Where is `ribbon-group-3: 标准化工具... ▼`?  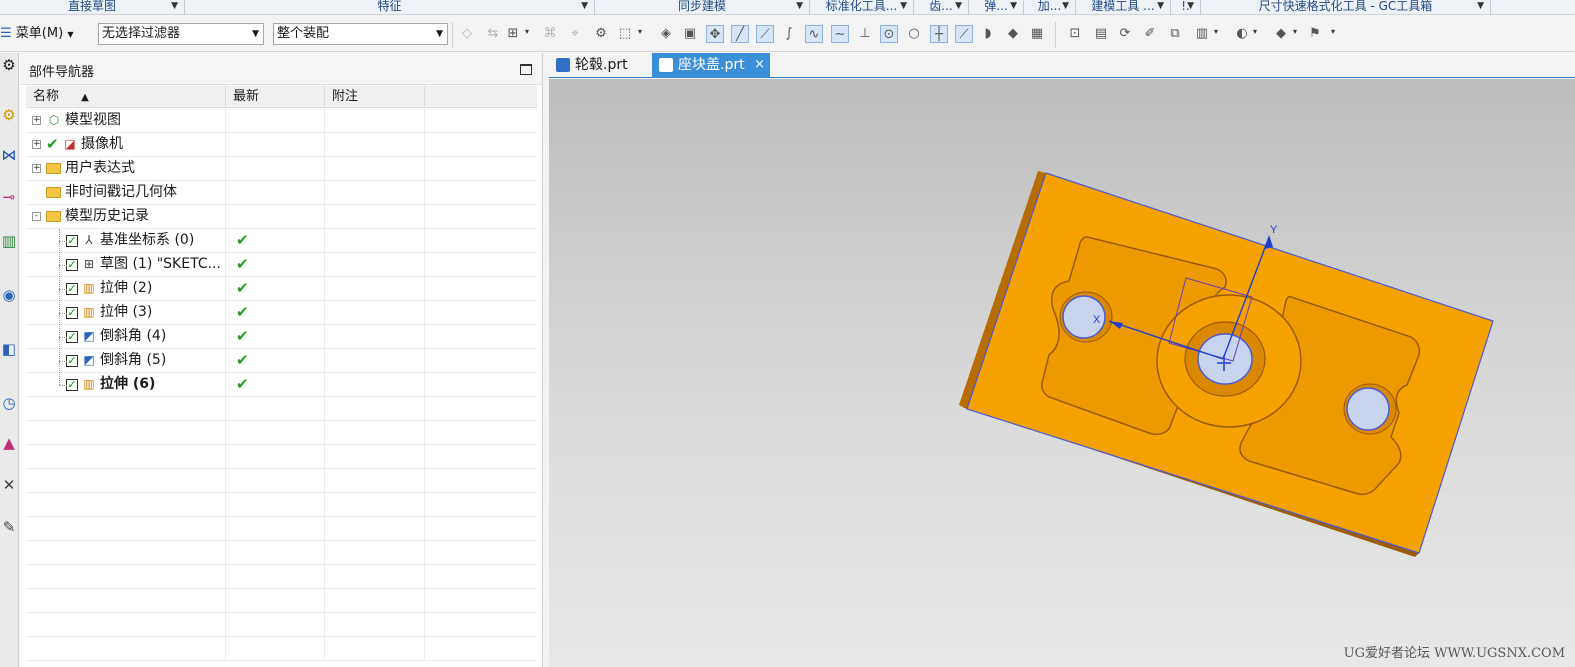
ribbon-group-3: 标准化工具... ▼ is located at coordinates (862, 7).